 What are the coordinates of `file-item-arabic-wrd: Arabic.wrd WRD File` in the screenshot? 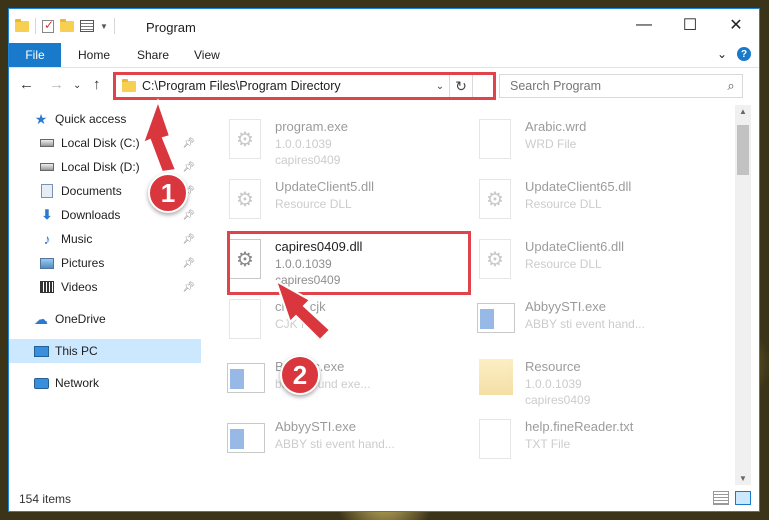 It's located at (584, 142).